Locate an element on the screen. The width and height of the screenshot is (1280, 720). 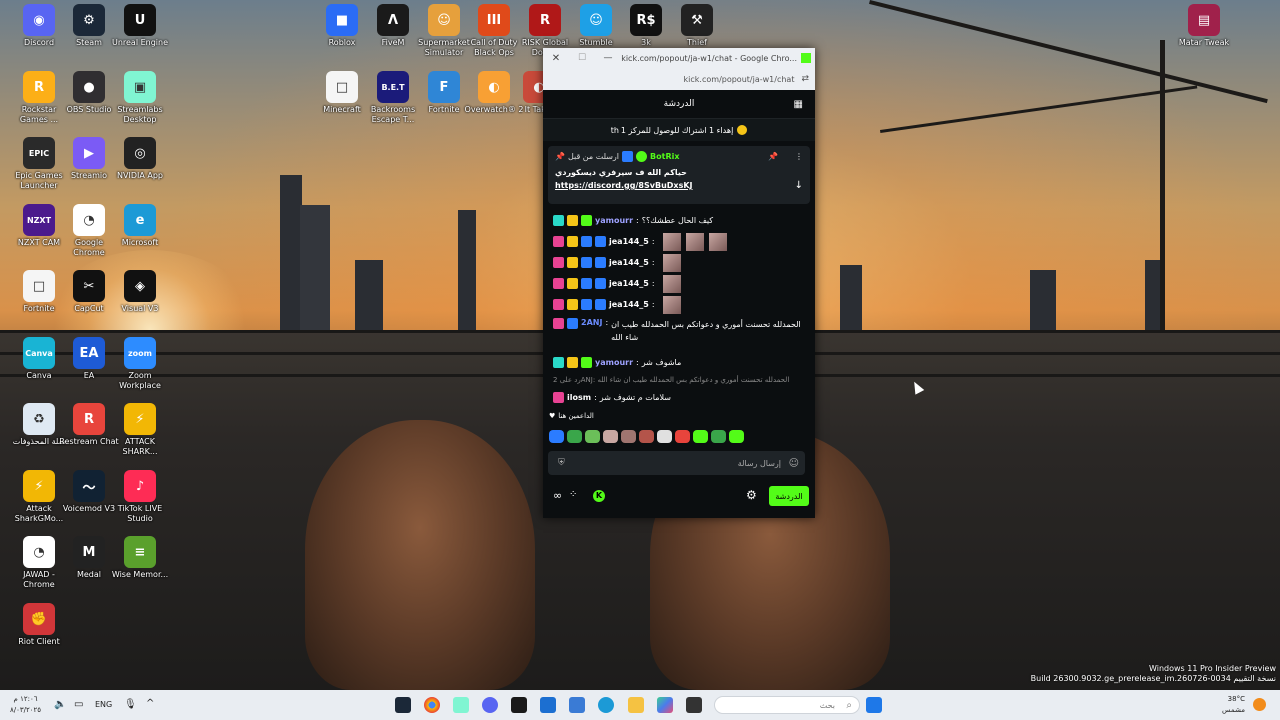
address-bar: kick.com/popout/ja-w1/chat ⇄ is located at coordinates (679, 79).